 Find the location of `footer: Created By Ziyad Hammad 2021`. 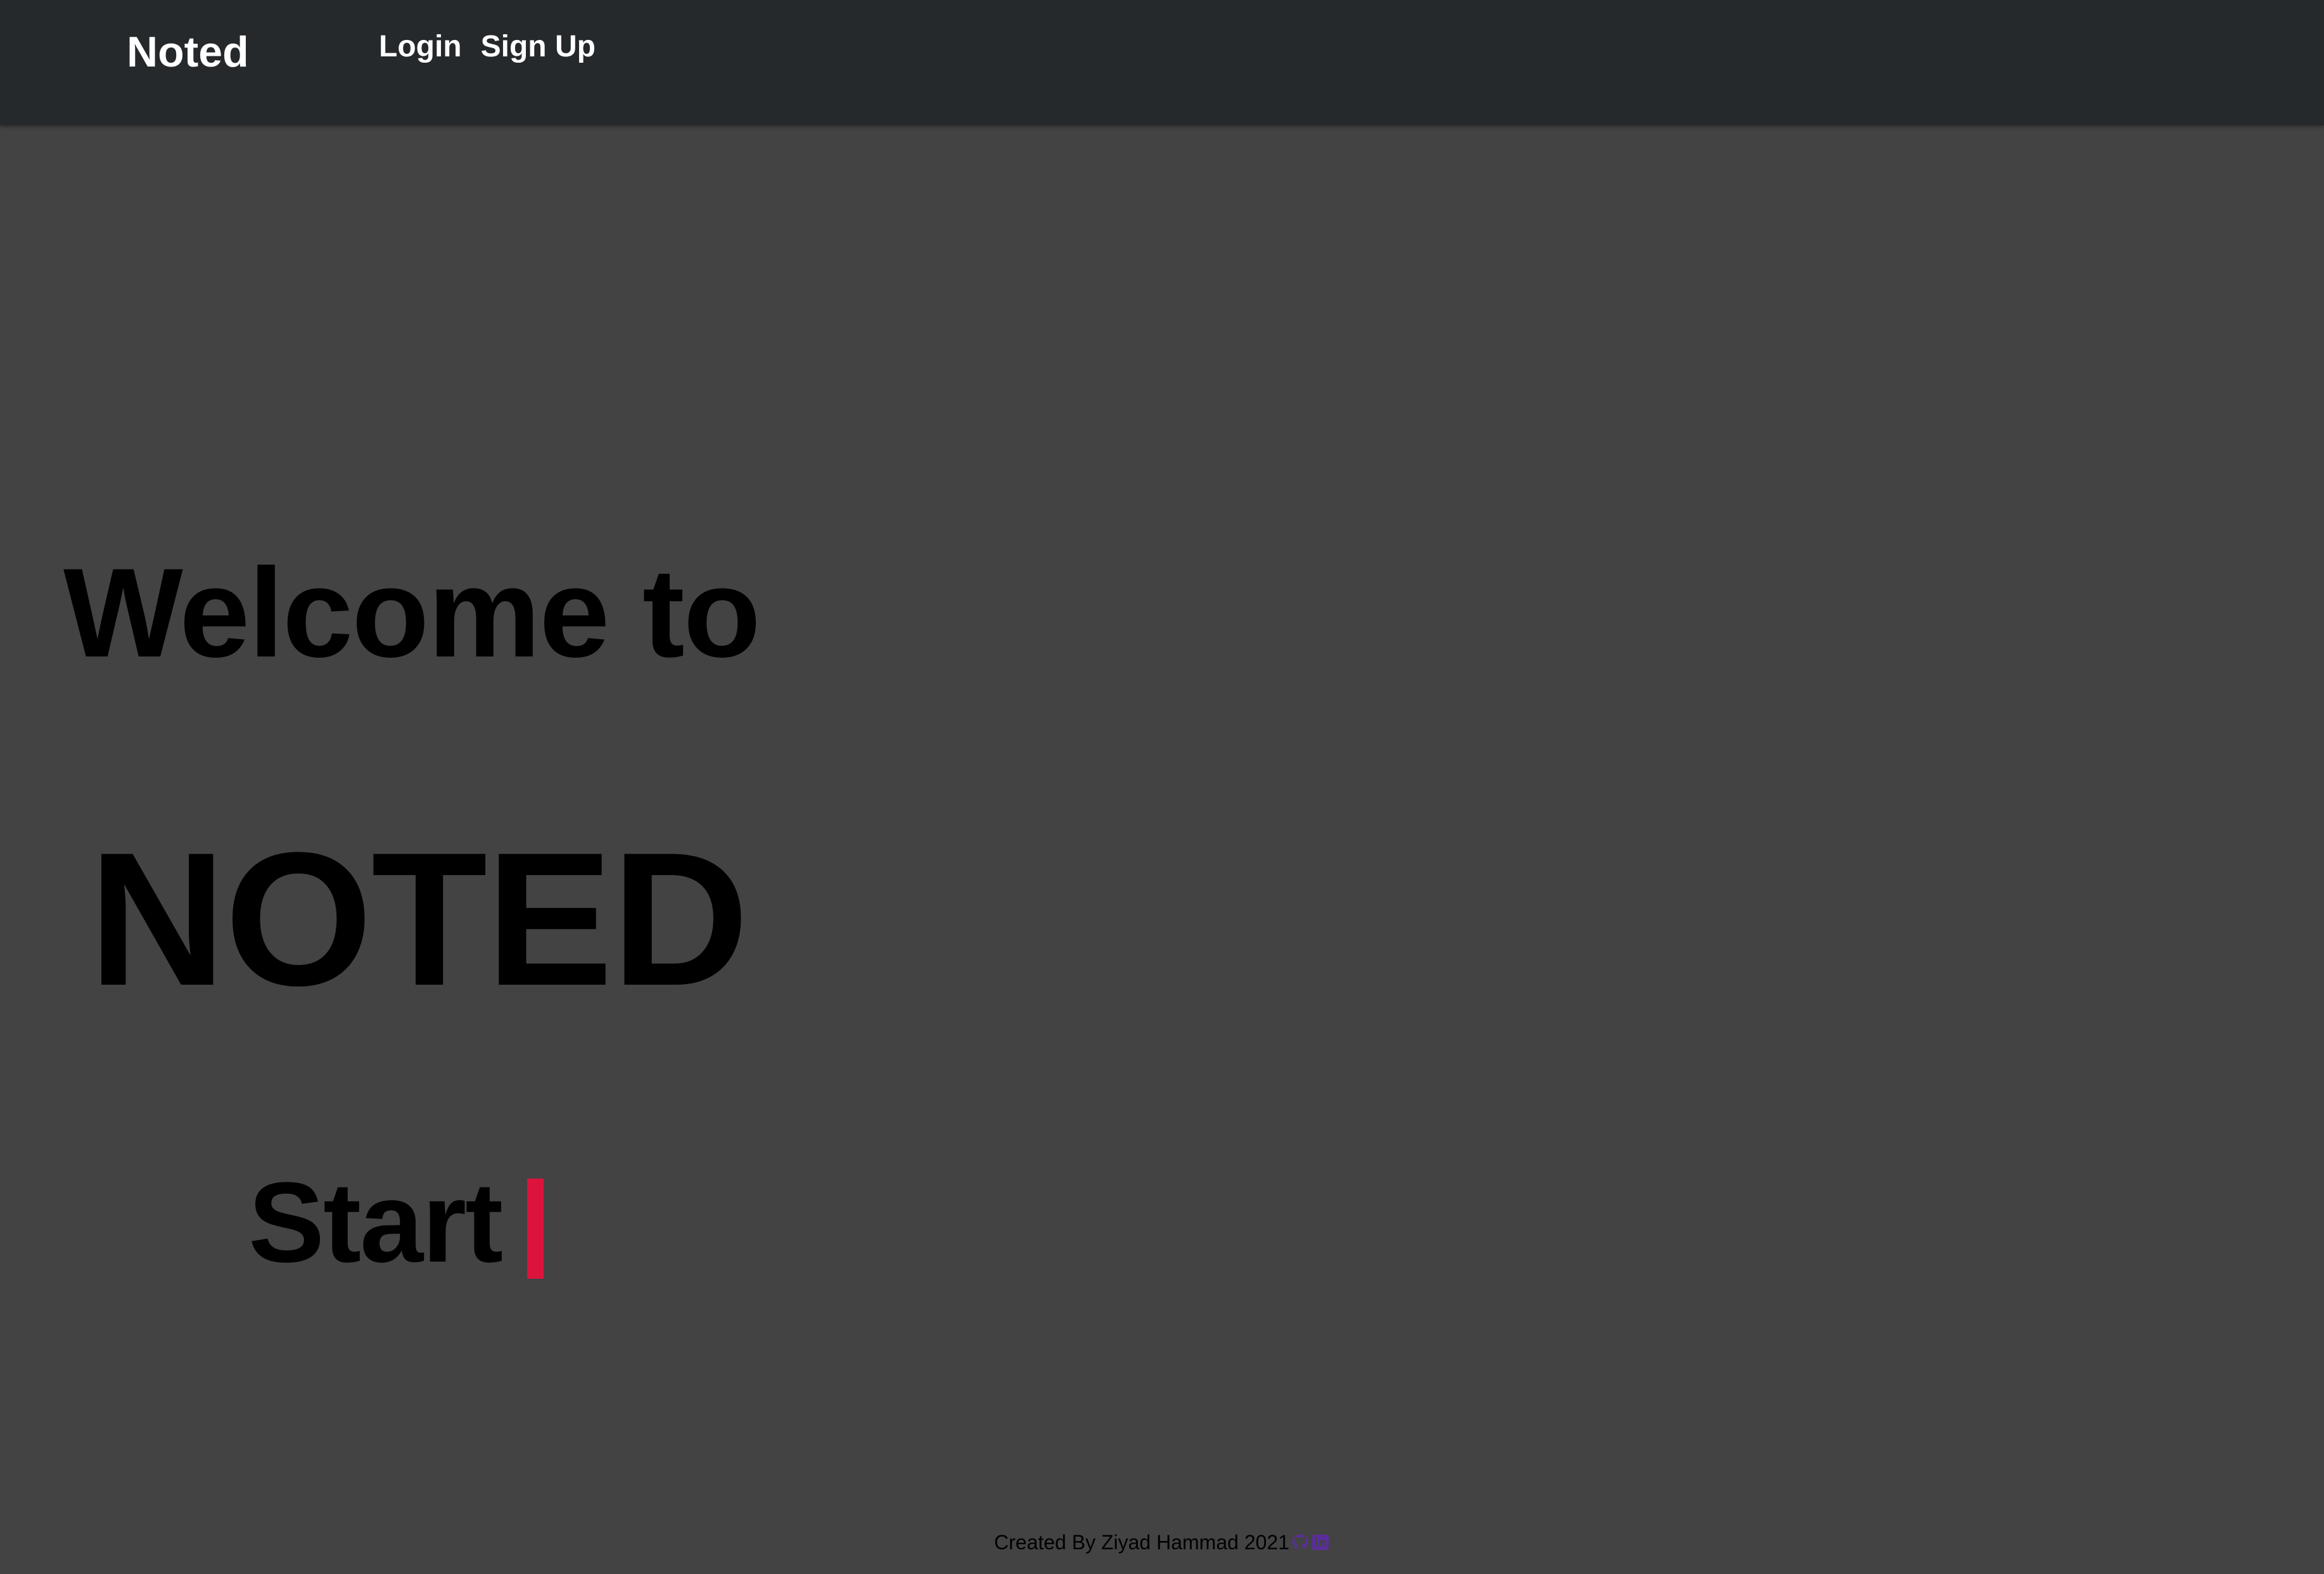

footer: Created By Ziyad Hammad 2021 is located at coordinates (1162, 1542).